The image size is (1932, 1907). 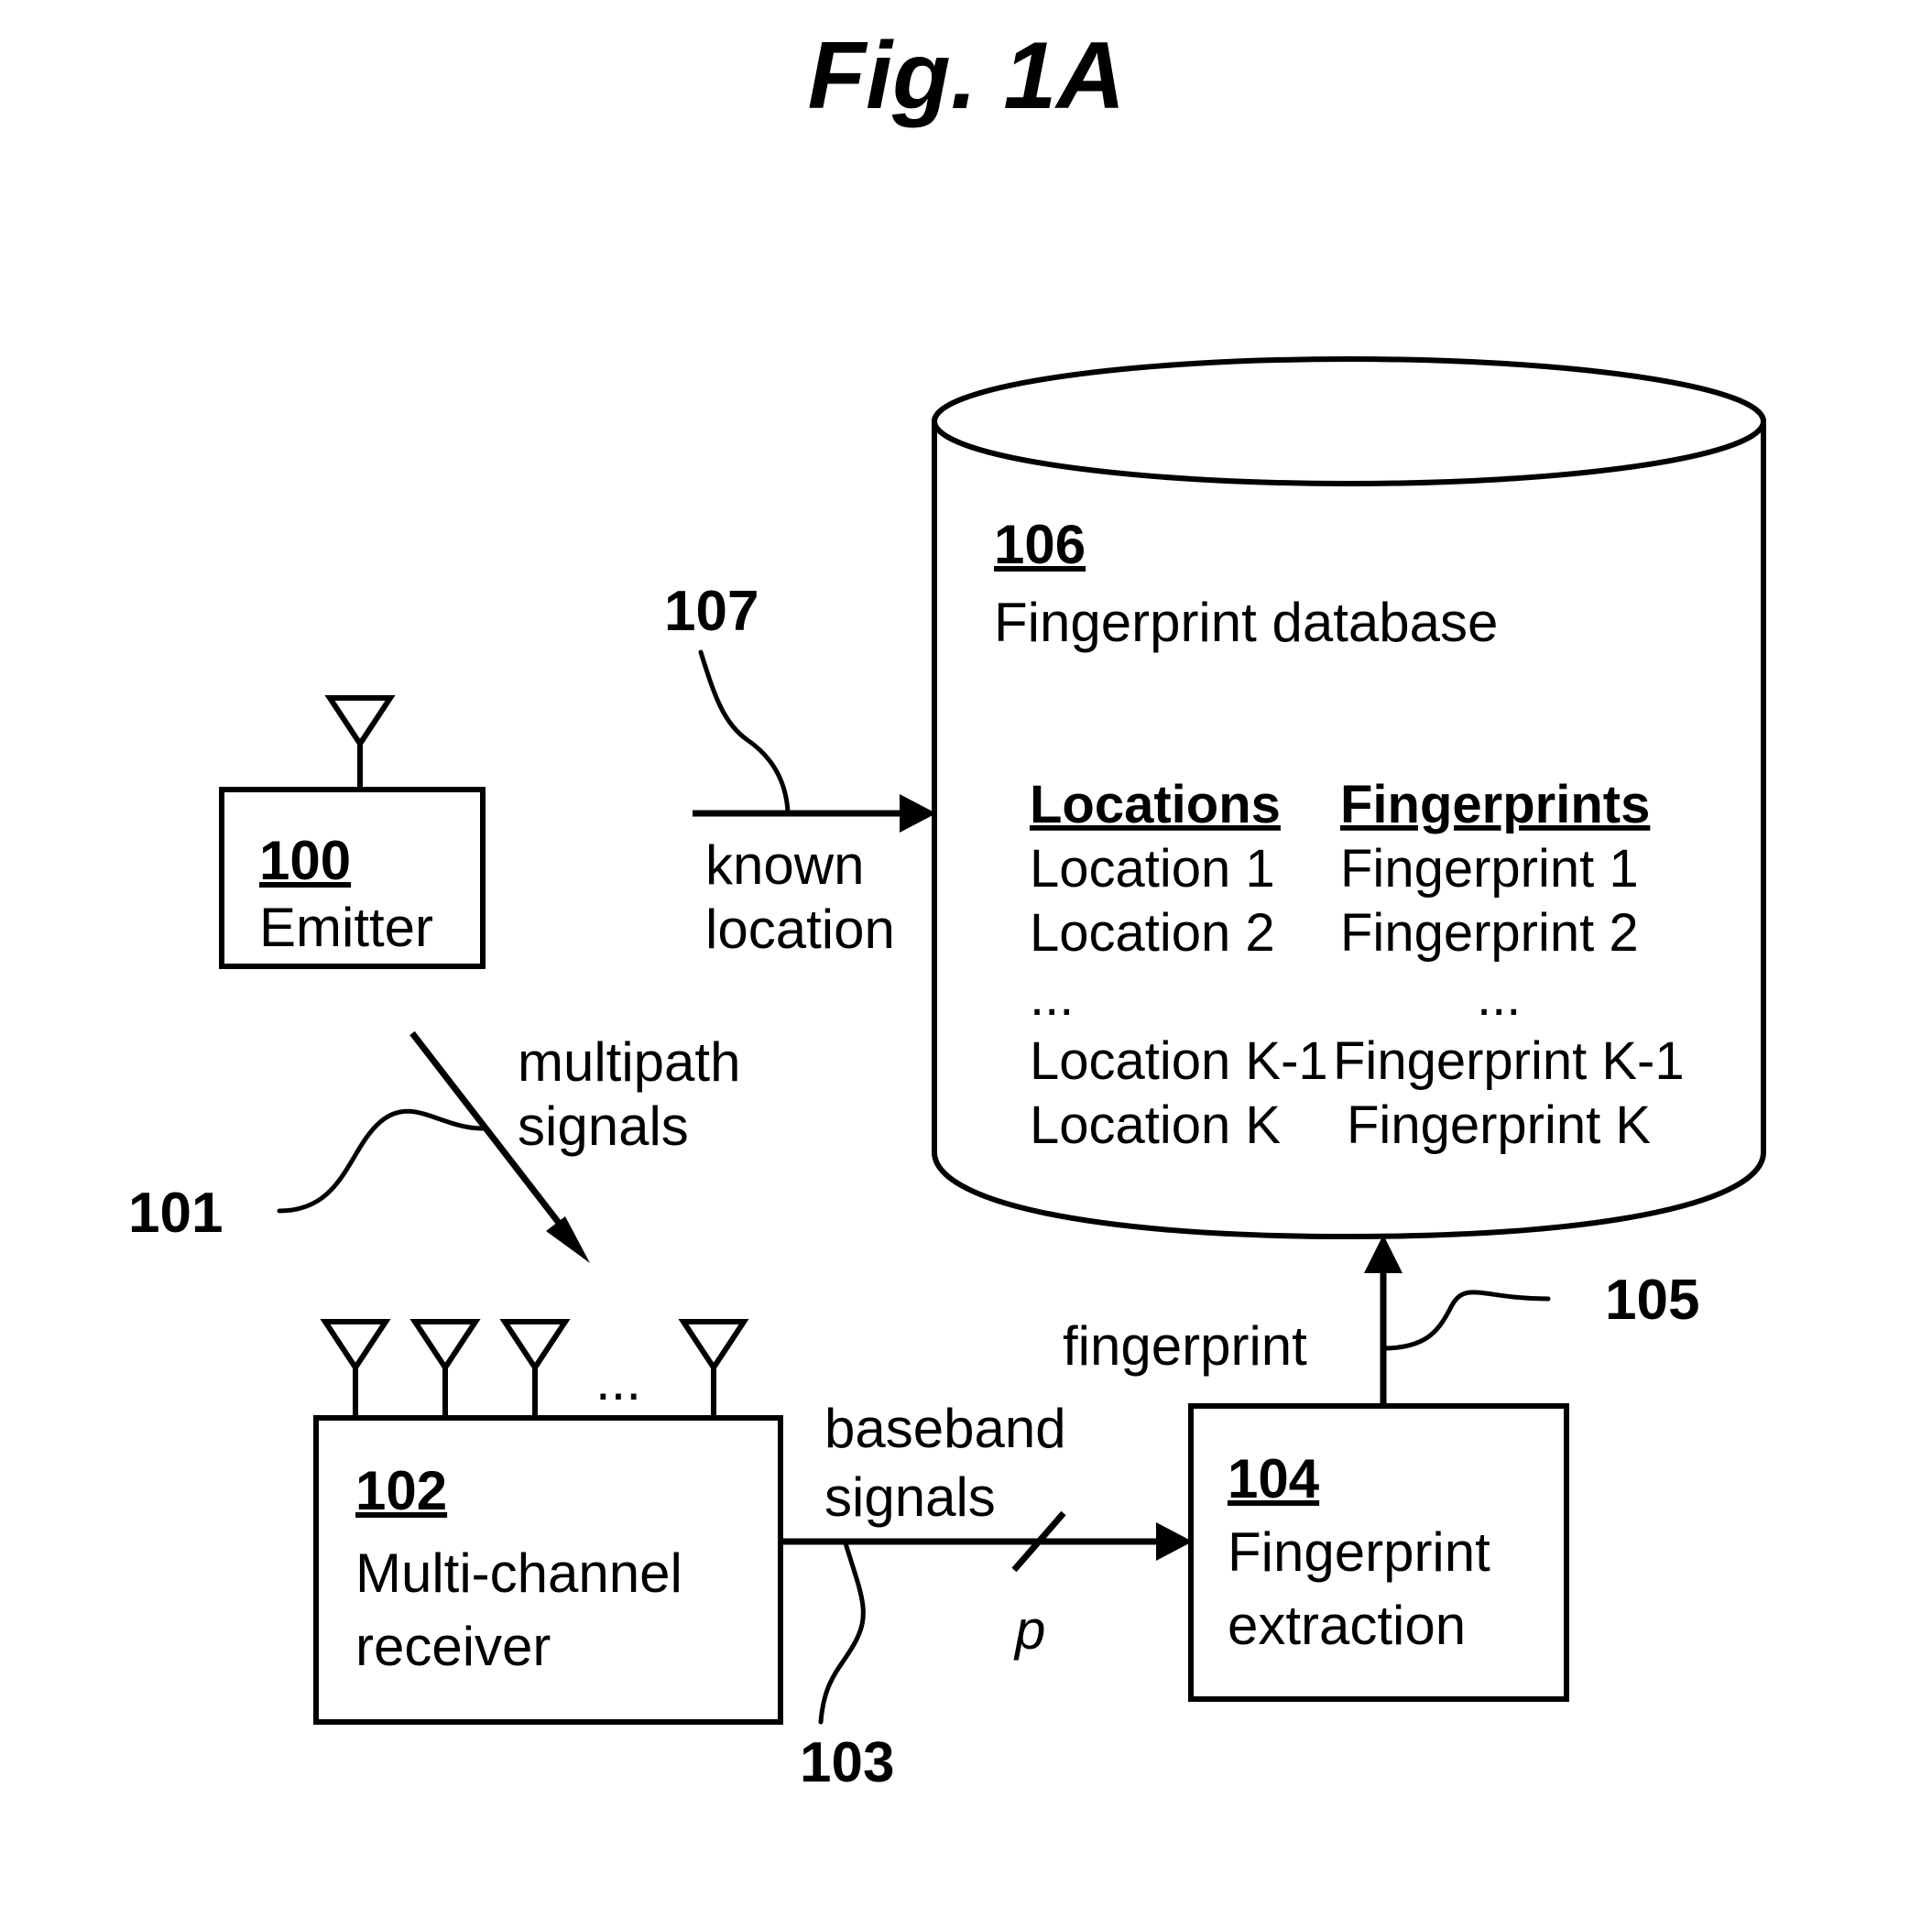 What do you see at coordinates (1347, 1625) in the screenshot?
I see `extraction-label-line2: extraction` at bounding box center [1347, 1625].